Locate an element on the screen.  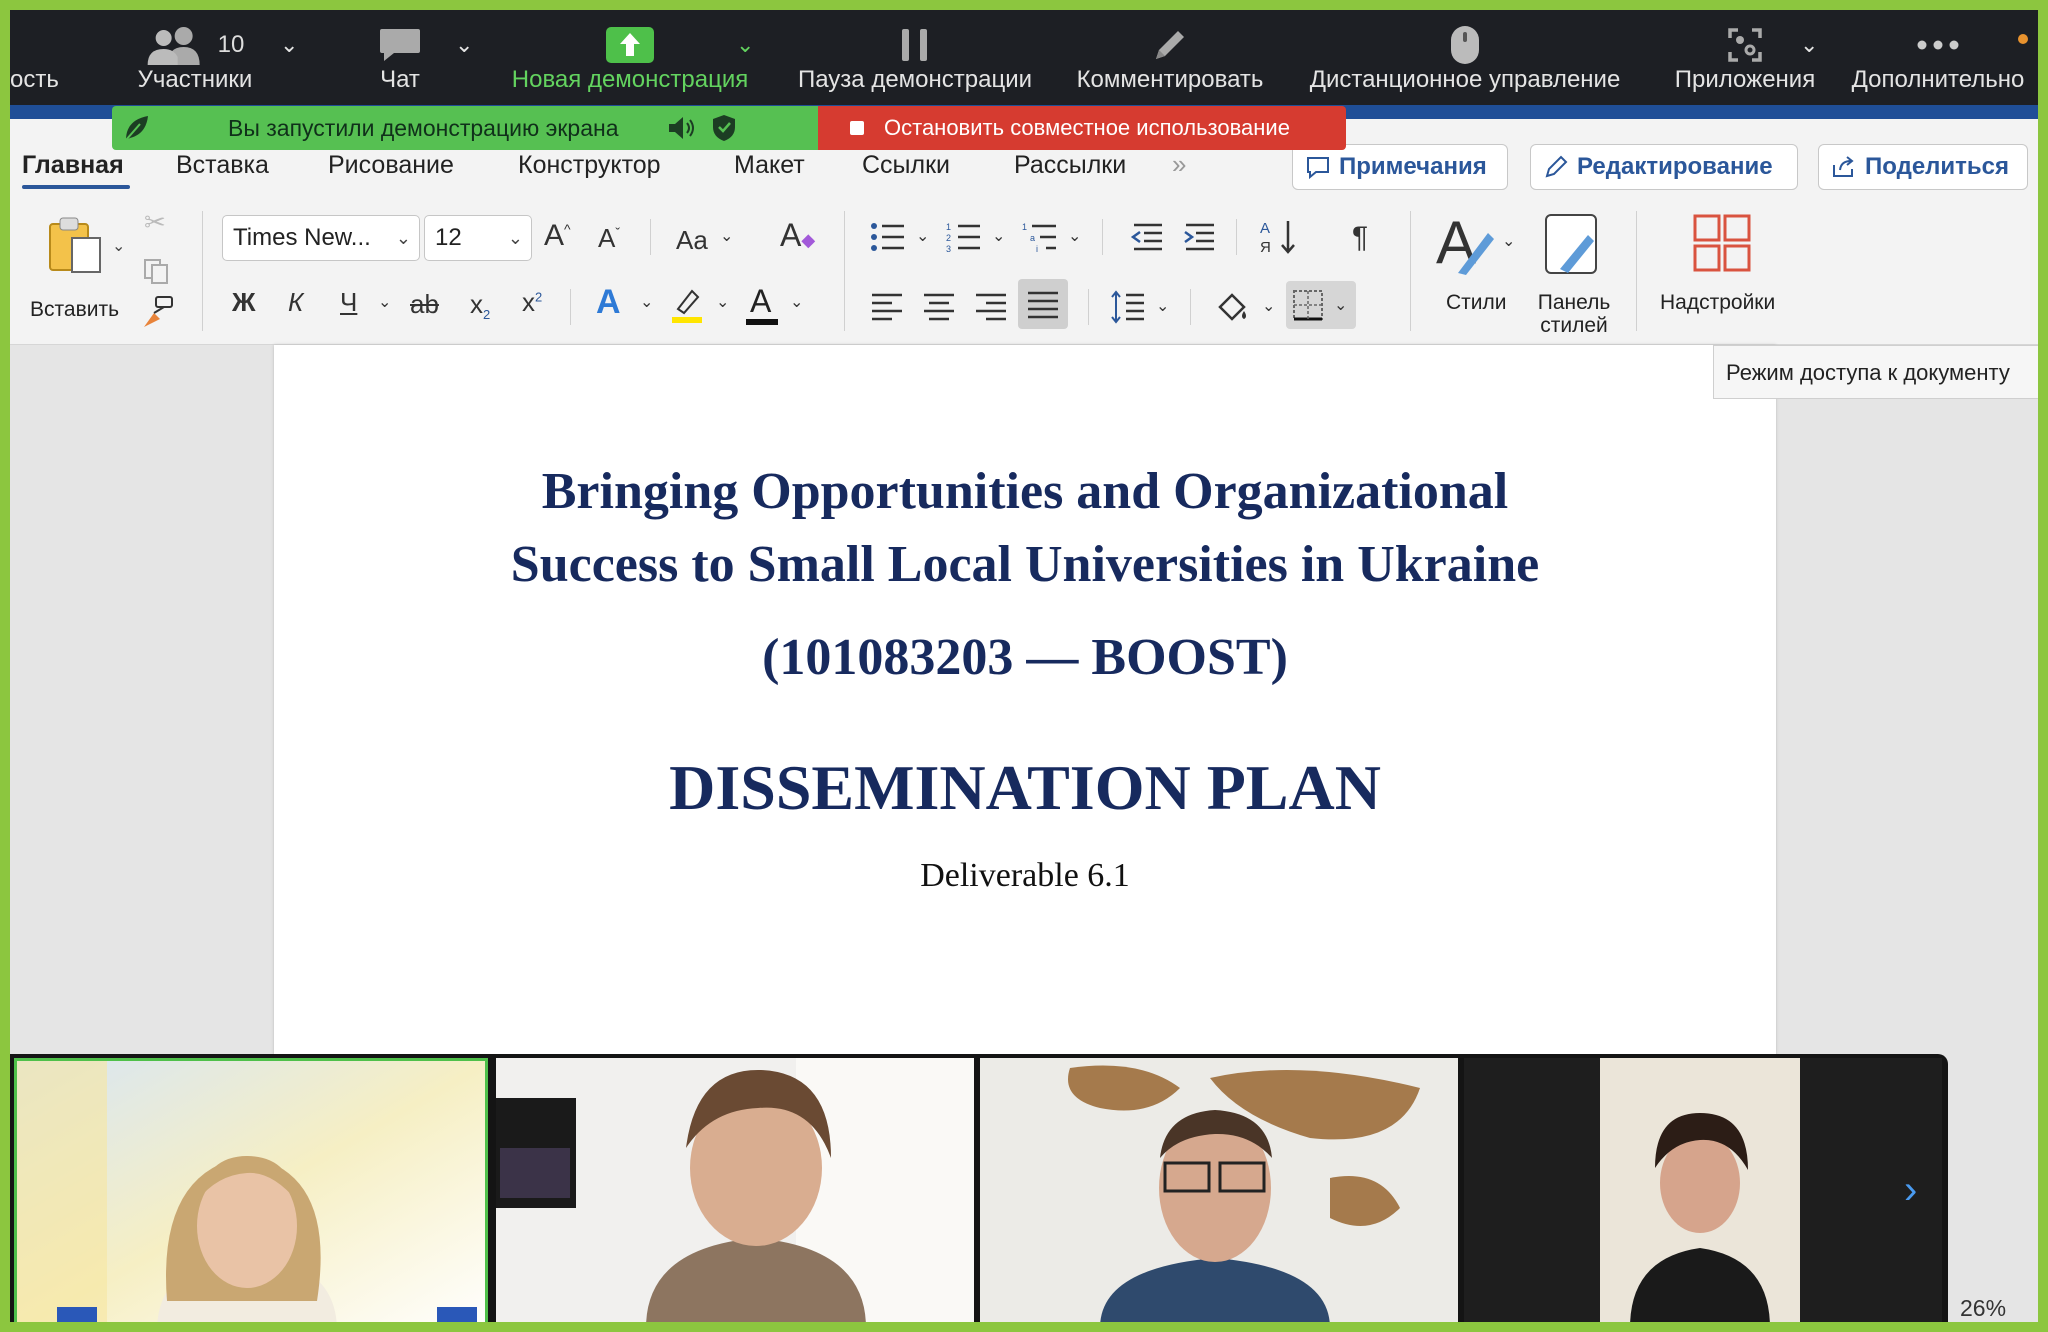
more-button: Дополнительно is located at coordinates (1938, 57).